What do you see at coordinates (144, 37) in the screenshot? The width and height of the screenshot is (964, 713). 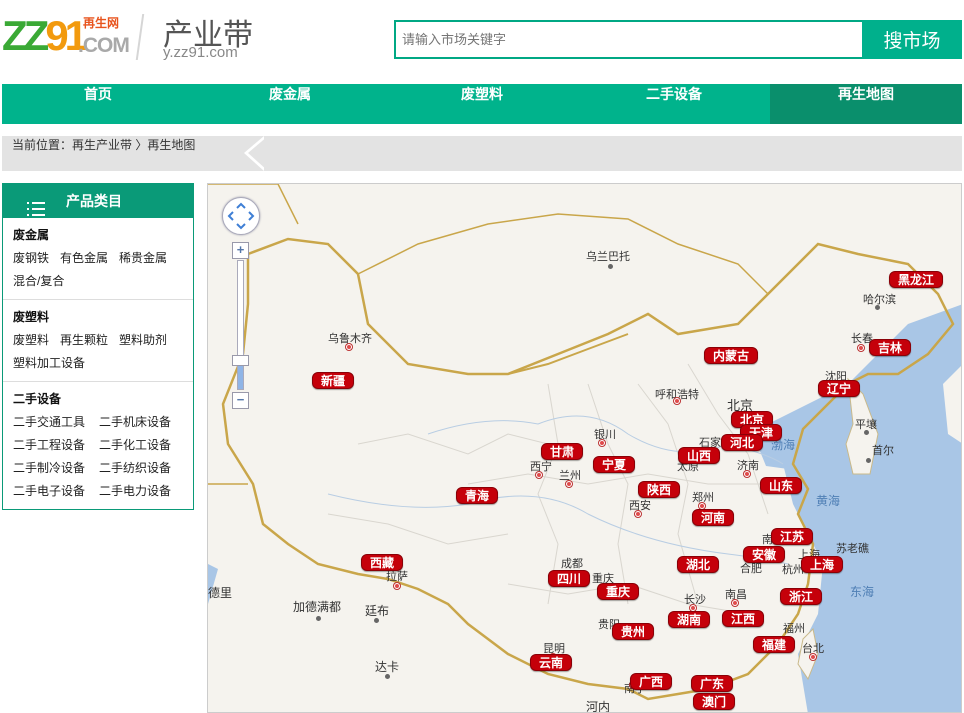 I see `logo-divider` at bounding box center [144, 37].